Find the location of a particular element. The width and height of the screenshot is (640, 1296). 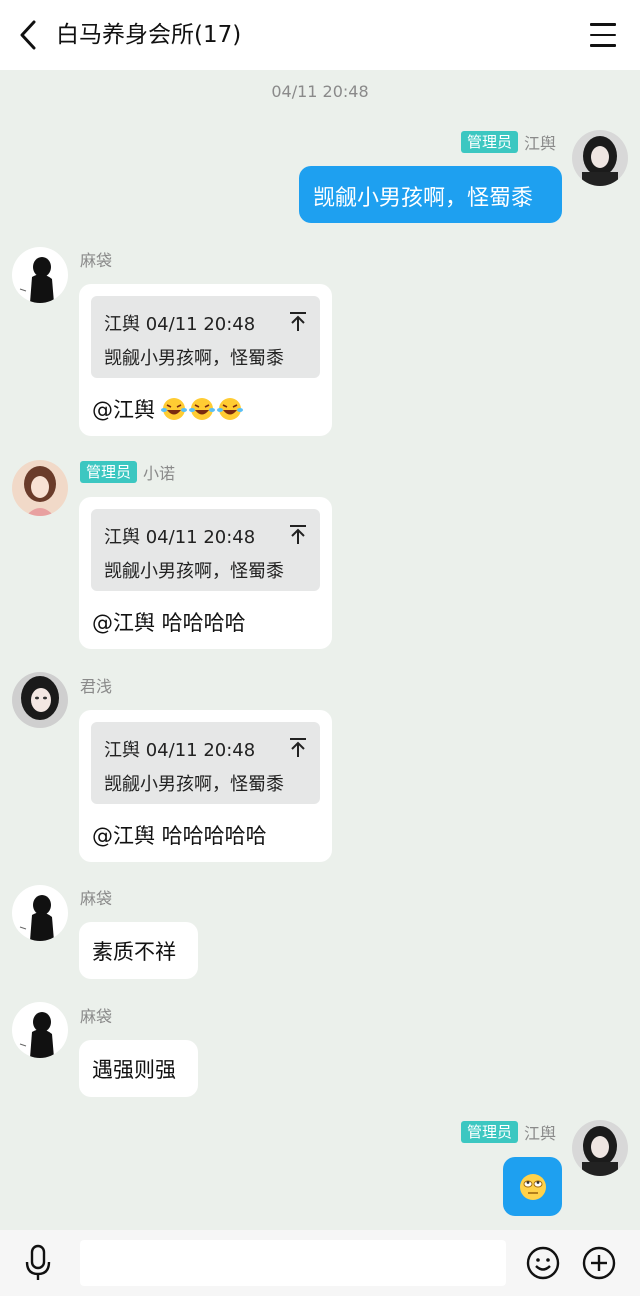

message-bubble: 素质不祥 is located at coordinates (138, 950).